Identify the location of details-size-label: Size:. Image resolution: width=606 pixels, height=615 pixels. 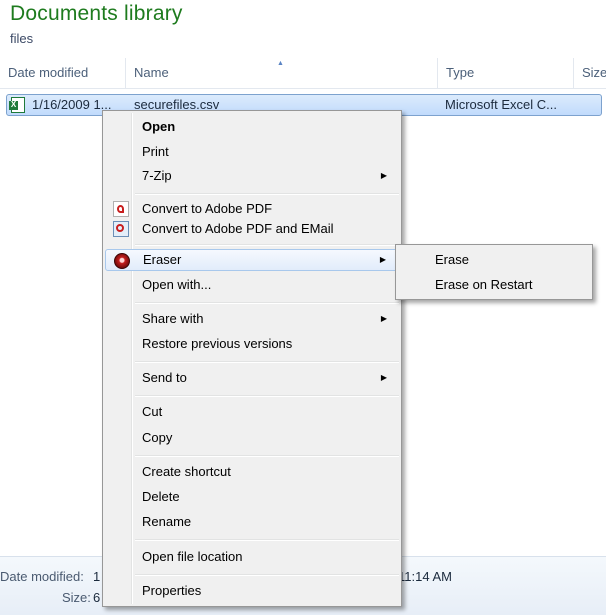
(76, 597).